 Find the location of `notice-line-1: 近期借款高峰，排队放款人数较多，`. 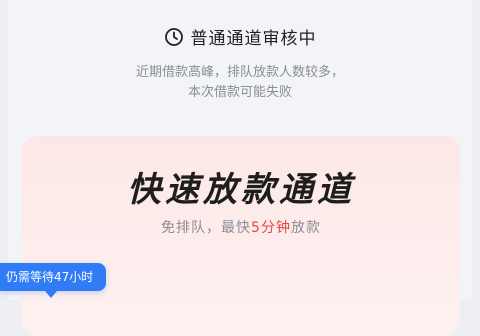

notice-line-1: 近期借款高峰，排队放款人数较多， is located at coordinates (239, 72).